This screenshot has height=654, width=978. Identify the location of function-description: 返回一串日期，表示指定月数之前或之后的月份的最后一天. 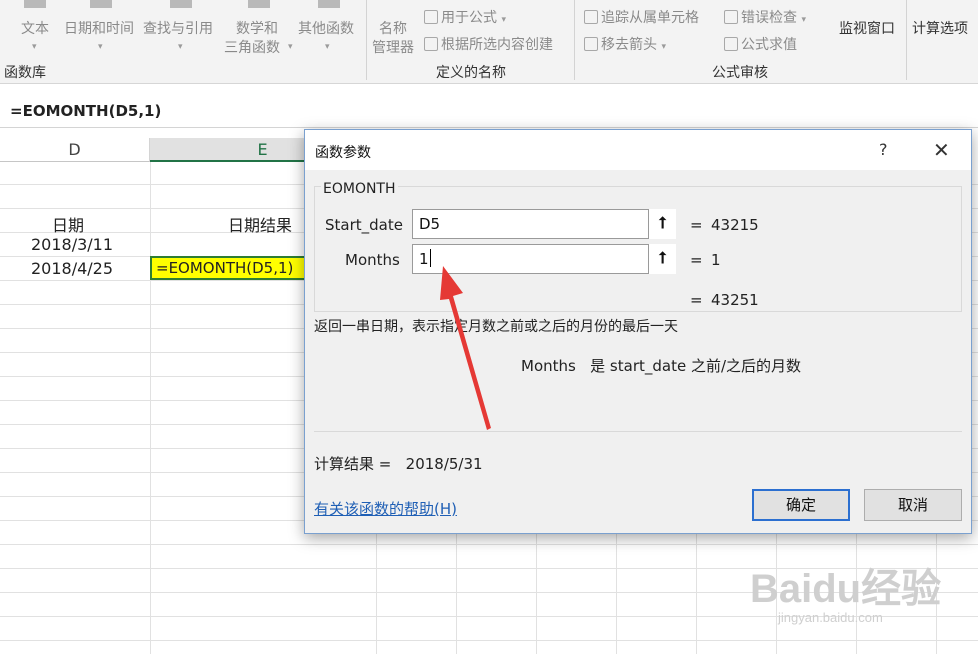
(496, 327).